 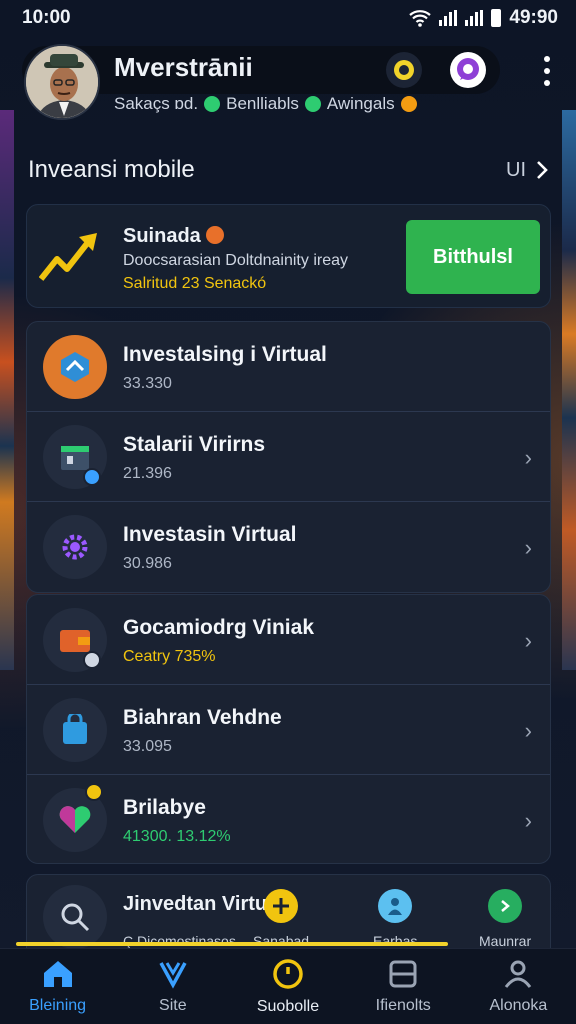 I want to click on nav-item-reports: Ifienolts, so click(x=403, y=986).